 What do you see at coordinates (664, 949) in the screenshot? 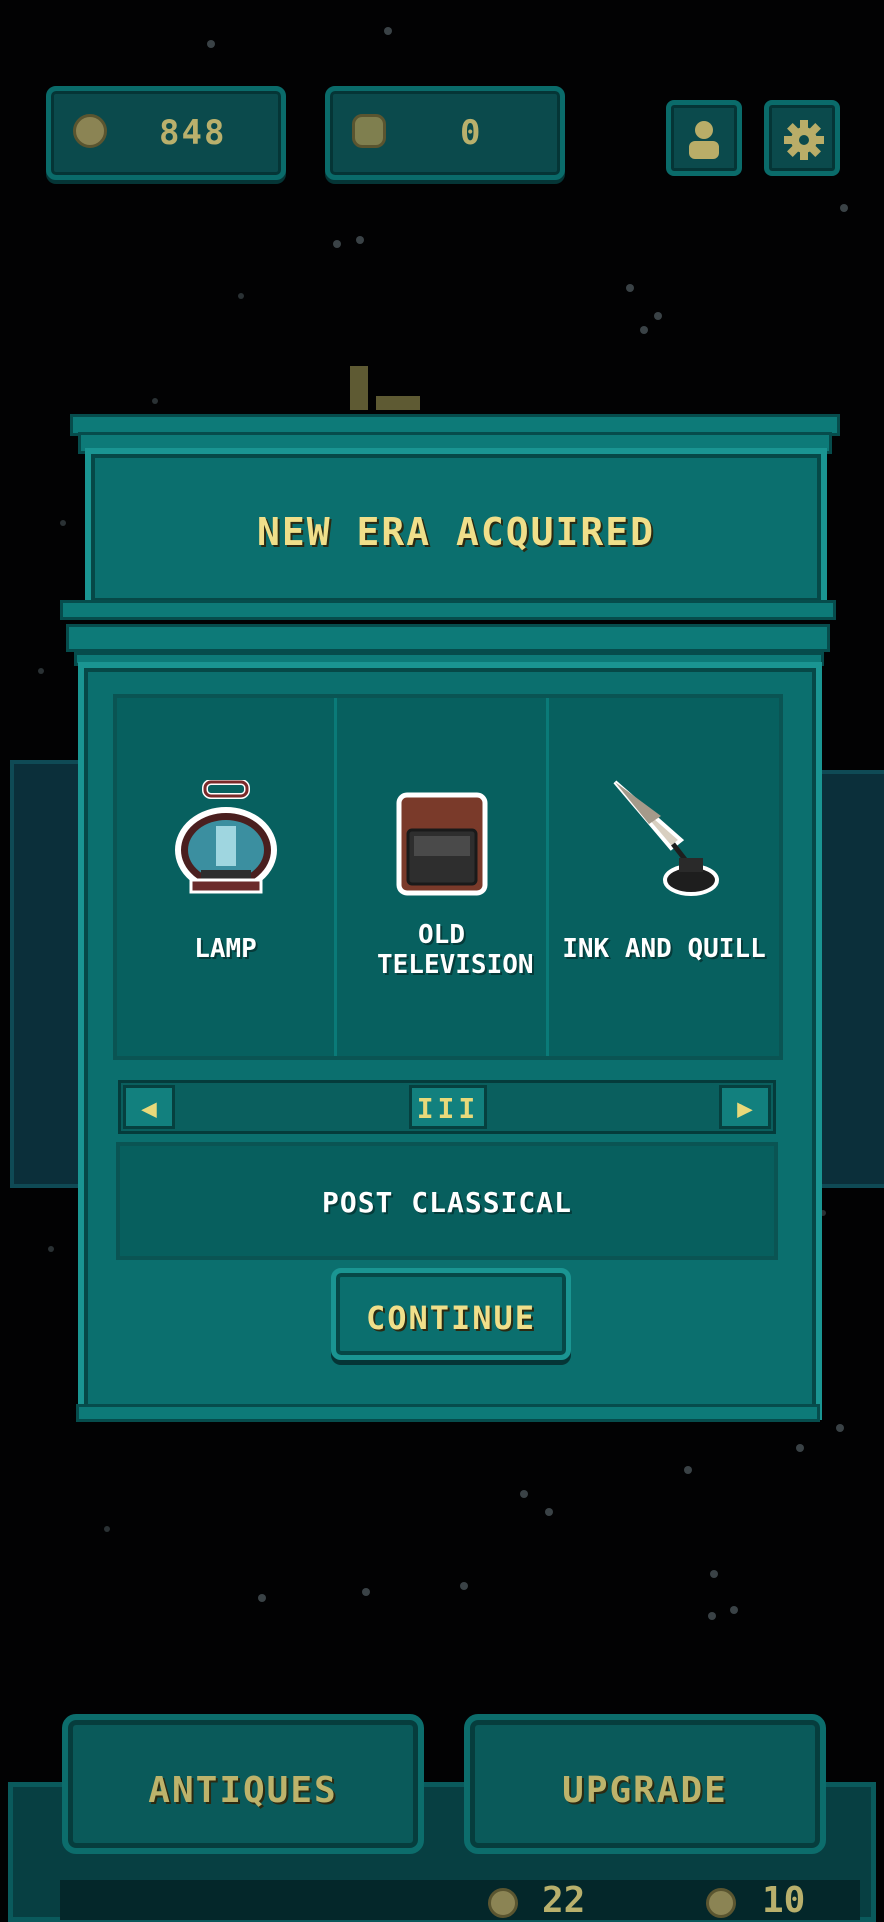
I see `item-label: INK AND QUILL` at bounding box center [664, 949].